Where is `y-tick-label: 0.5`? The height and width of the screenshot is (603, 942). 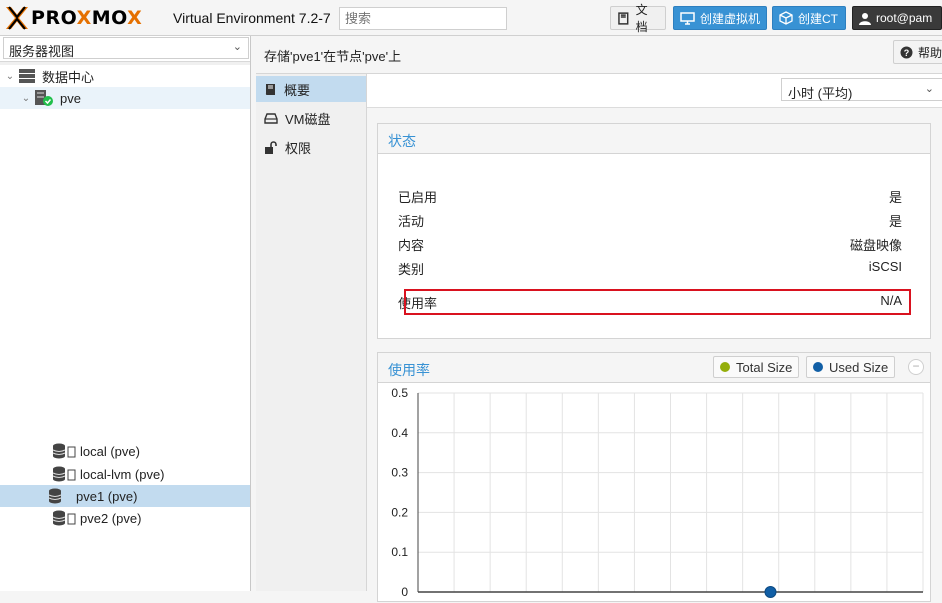 y-tick-label: 0.5 is located at coordinates (399, 393).